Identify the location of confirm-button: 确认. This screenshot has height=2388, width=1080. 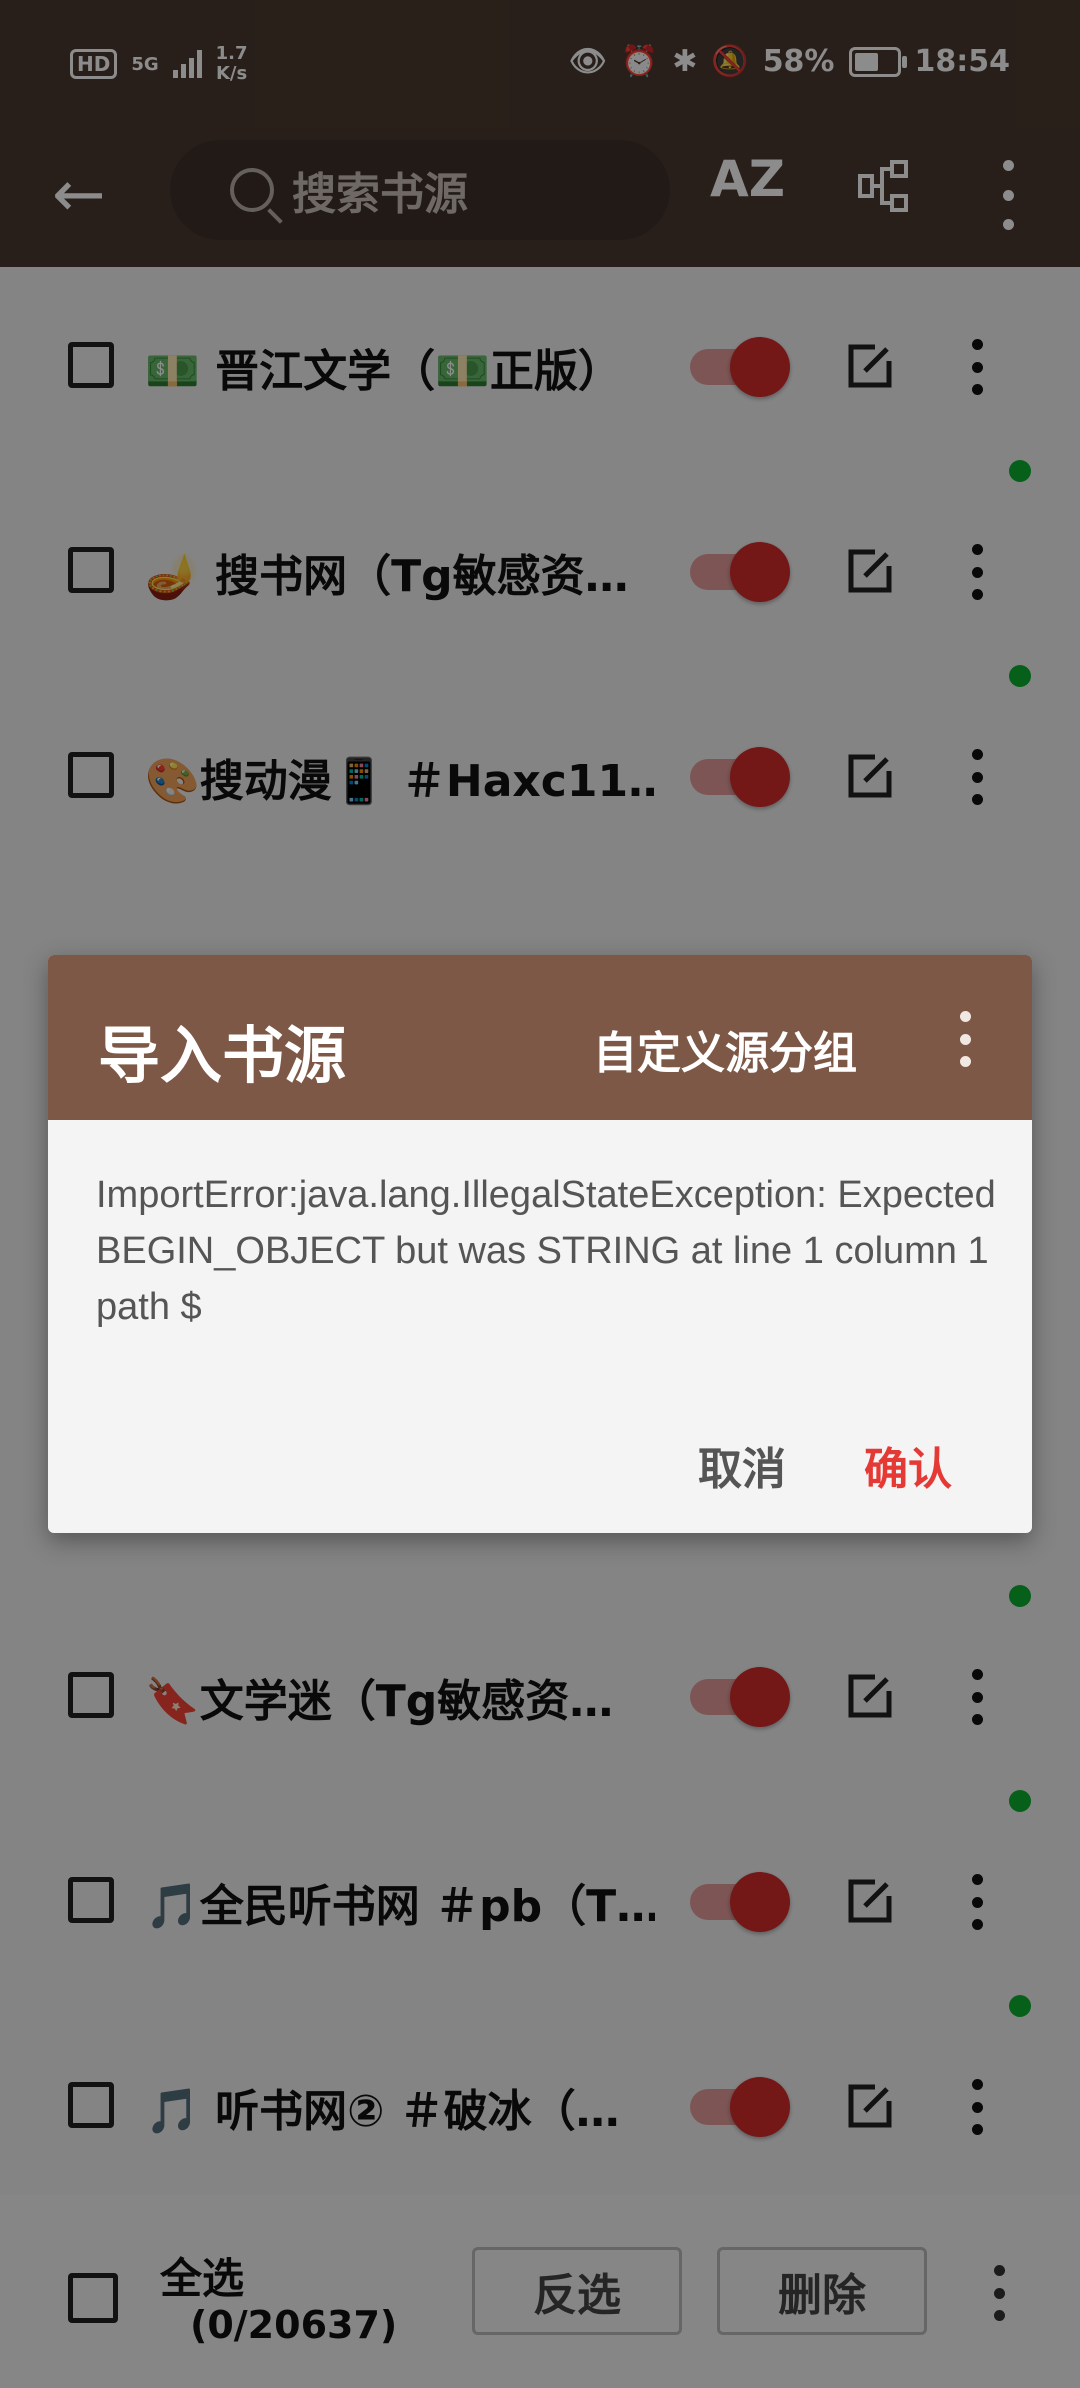
(908, 1465).